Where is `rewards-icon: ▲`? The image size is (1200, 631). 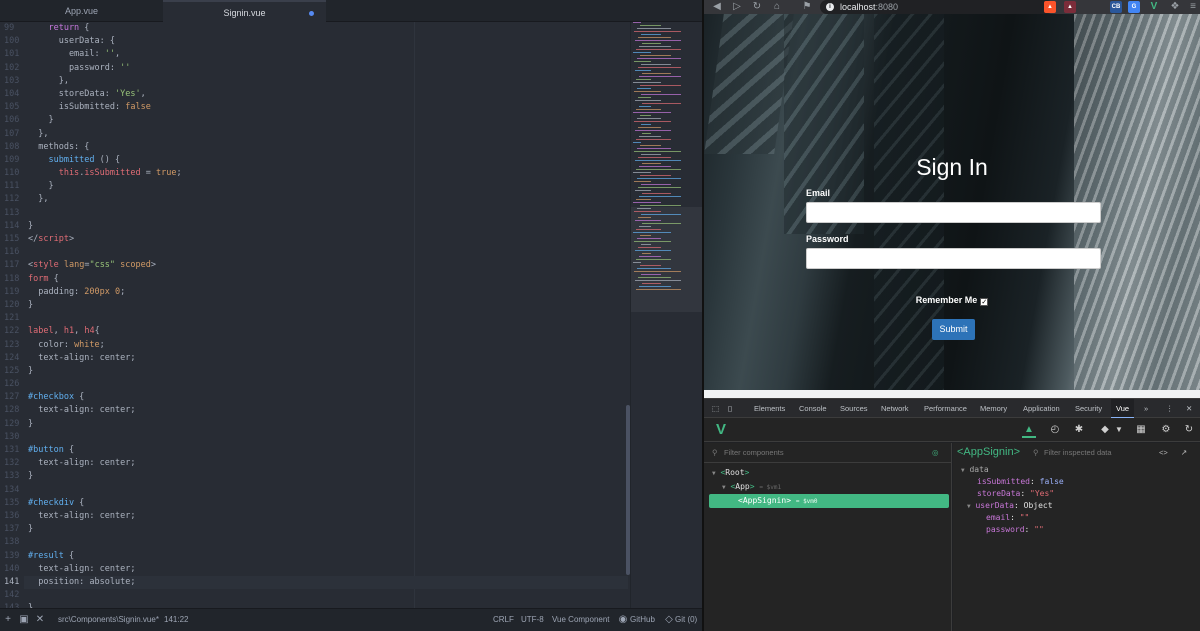
rewards-icon: ▲ is located at coordinates (1070, 7).